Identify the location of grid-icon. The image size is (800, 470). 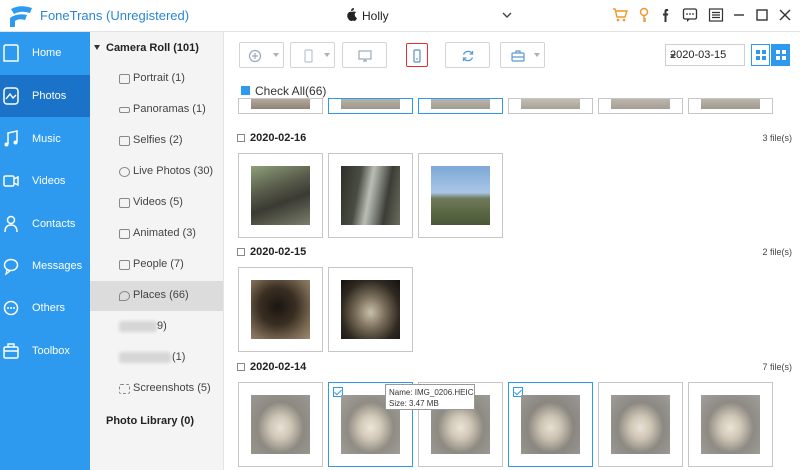
(761, 55).